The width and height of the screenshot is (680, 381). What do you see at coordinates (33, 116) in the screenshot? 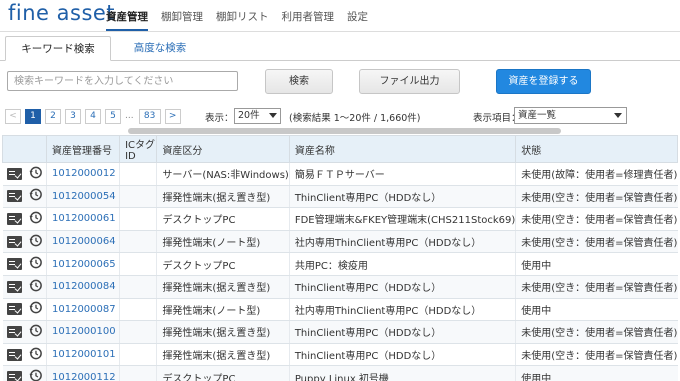
I see `pagination-page-1: 1` at bounding box center [33, 116].